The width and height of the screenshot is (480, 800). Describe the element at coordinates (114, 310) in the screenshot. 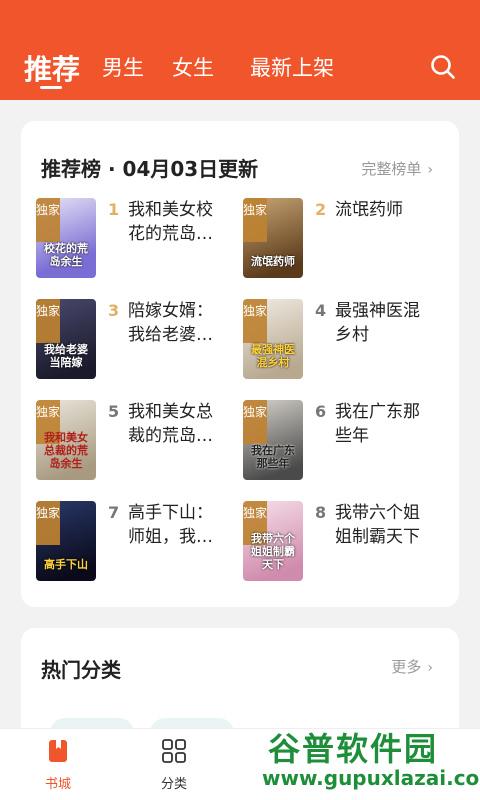

I see `rank-number: 3` at that location.